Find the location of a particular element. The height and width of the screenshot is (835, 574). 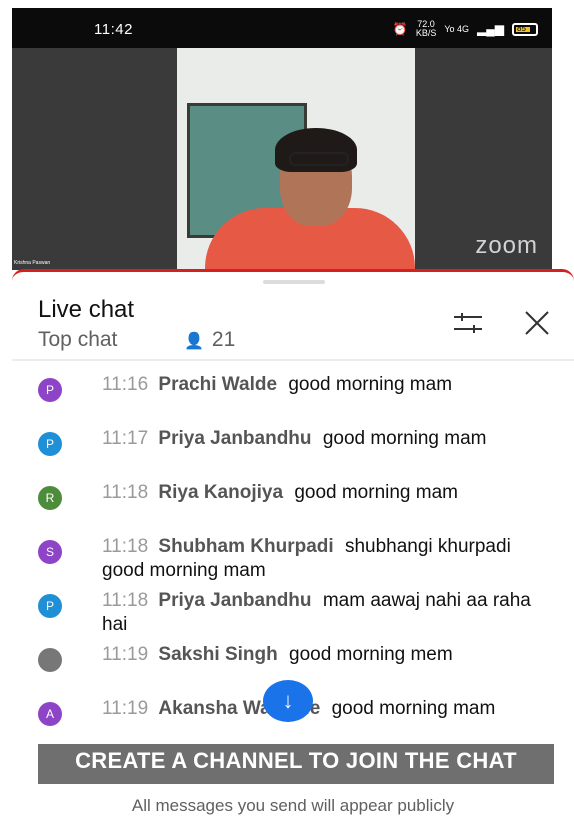

network-speed: 72.0 KB/S is located at coordinates (426, 28).